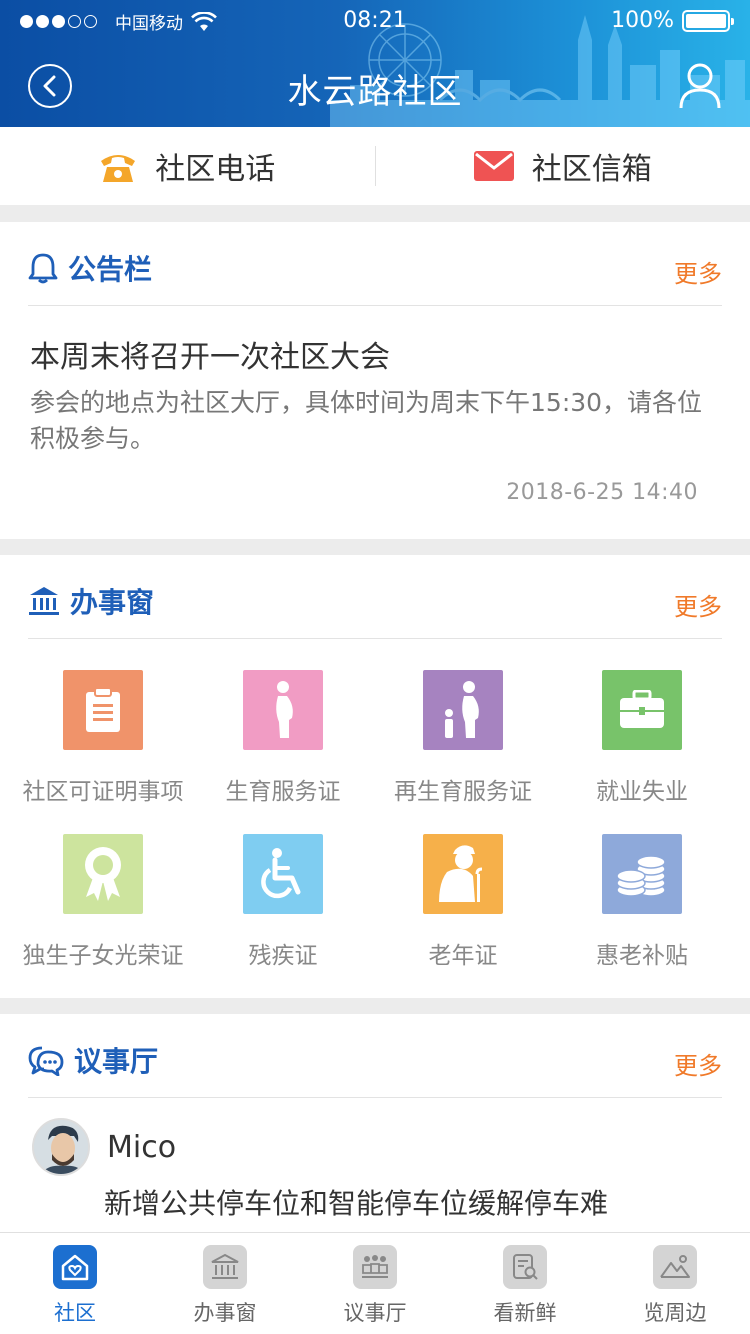 The width and height of the screenshot is (750, 1334). What do you see at coordinates (103, 792) in the screenshot?
I see `service-label: 社区可证明事项` at bounding box center [103, 792].